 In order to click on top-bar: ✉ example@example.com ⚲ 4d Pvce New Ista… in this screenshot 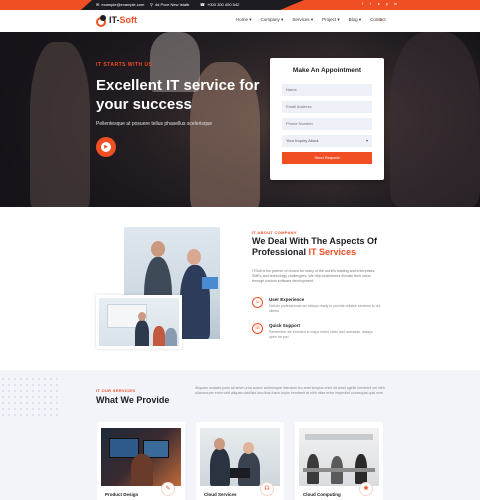, I will do `click(240, 5)`.